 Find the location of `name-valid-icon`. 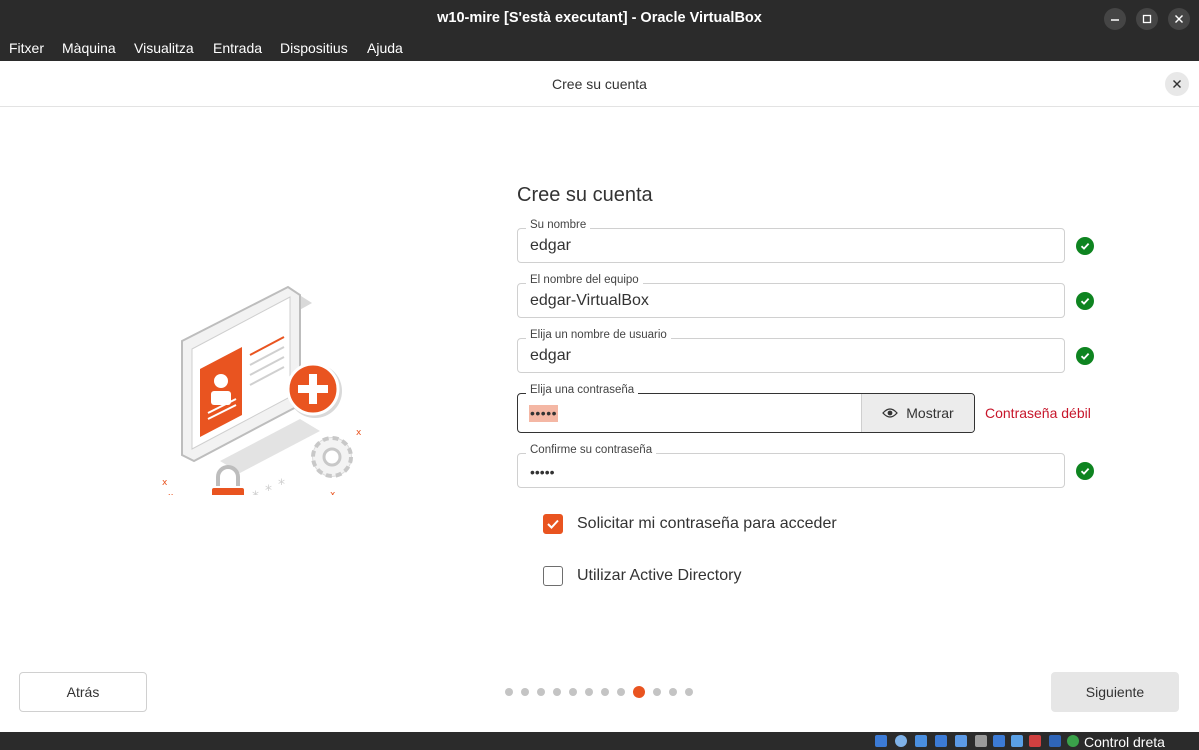

name-valid-icon is located at coordinates (1085, 246).